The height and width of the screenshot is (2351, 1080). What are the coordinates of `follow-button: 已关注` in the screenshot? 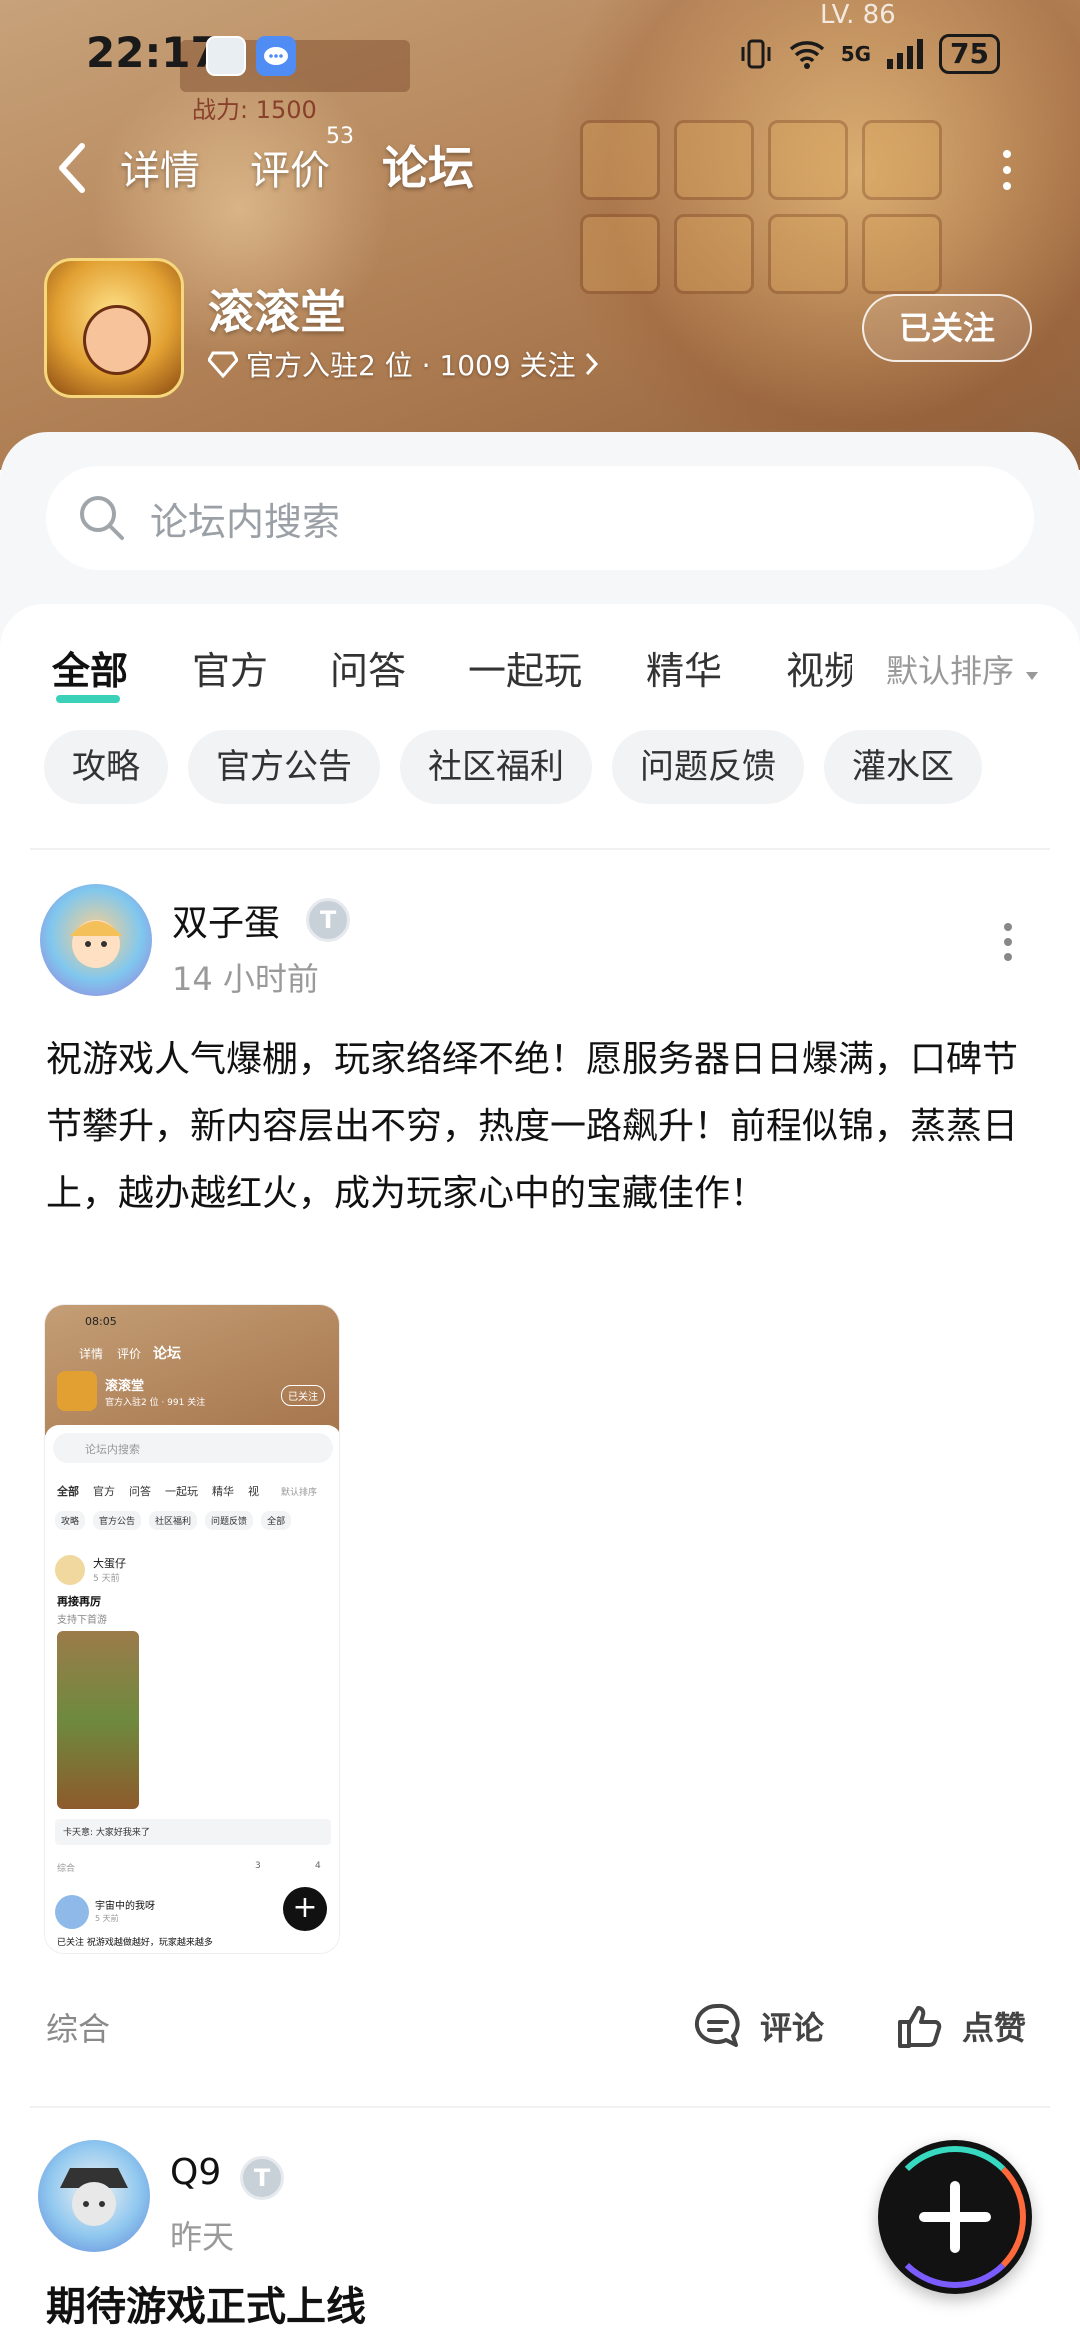 It's located at (947, 328).